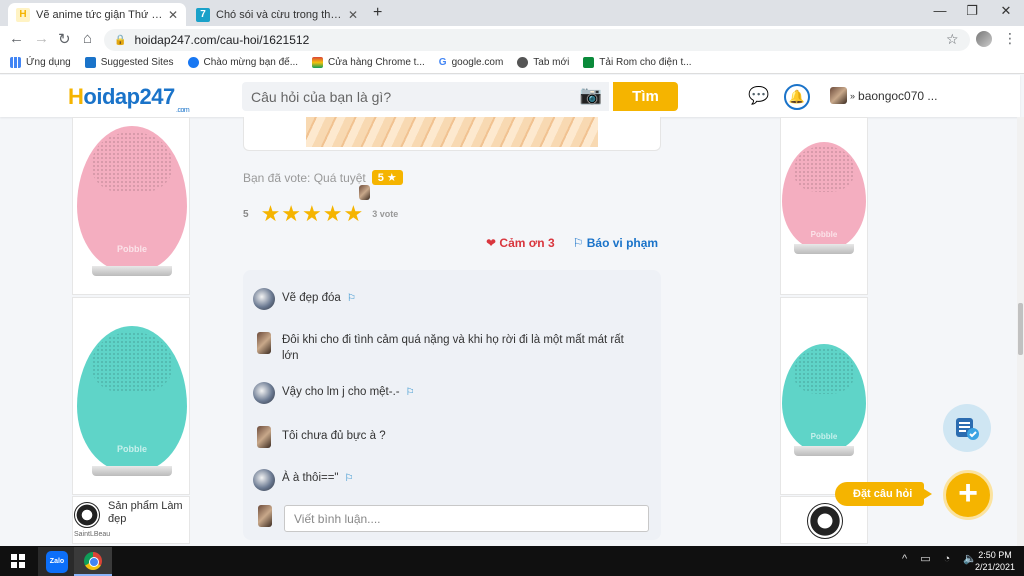 The height and width of the screenshot is (576, 1024). What do you see at coordinates (615, 243) in the screenshot?
I see `report-button: ⚐ Báo vi phạm` at bounding box center [615, 243].